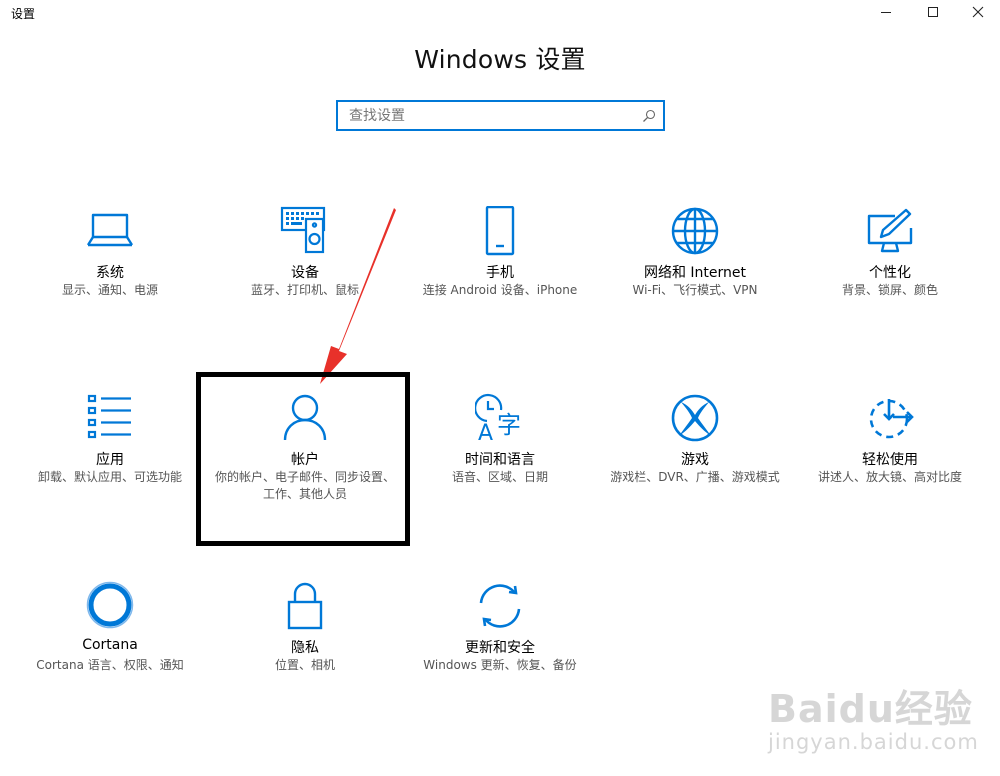  What do you see at coordinates (649, 116) in the screenshot?
I see `search-icon` at bounding box center [649, 116].